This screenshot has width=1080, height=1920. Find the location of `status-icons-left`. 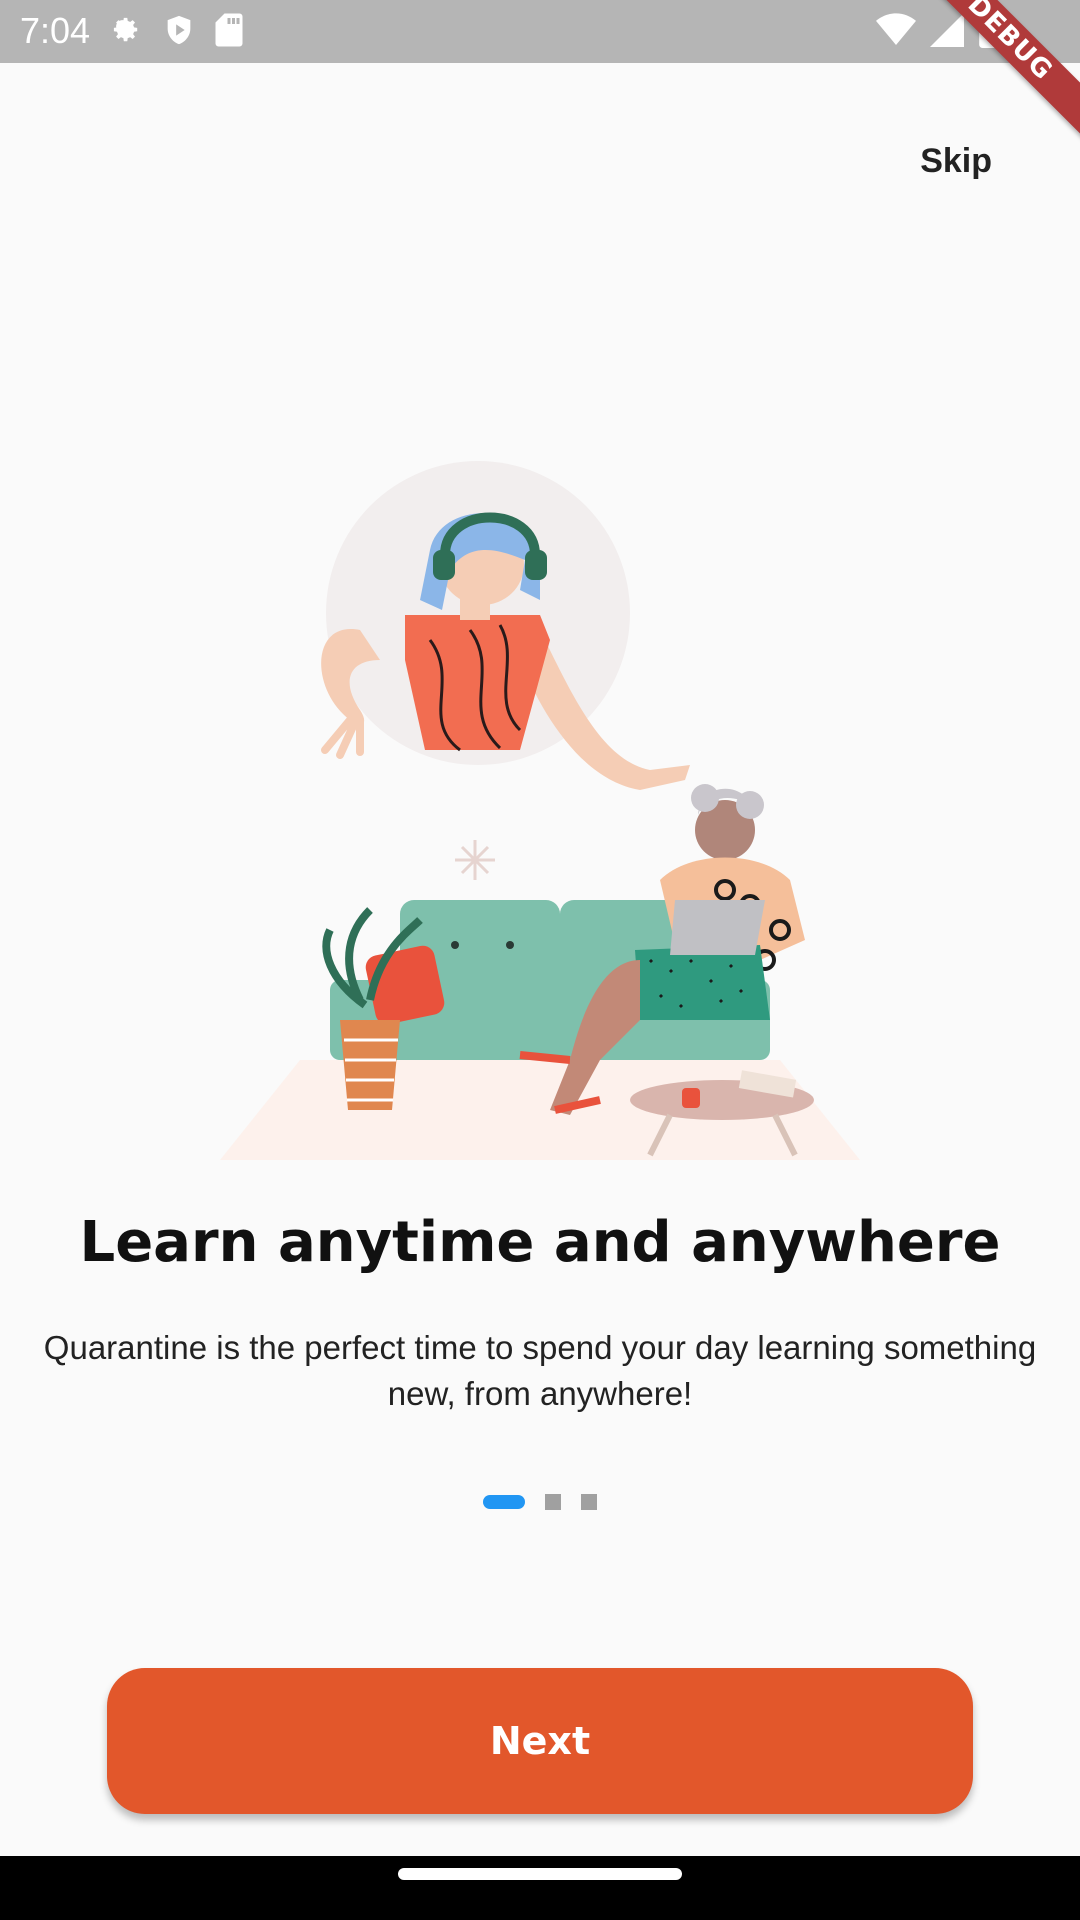

status-icons-left is located at coordinates (176, 30).